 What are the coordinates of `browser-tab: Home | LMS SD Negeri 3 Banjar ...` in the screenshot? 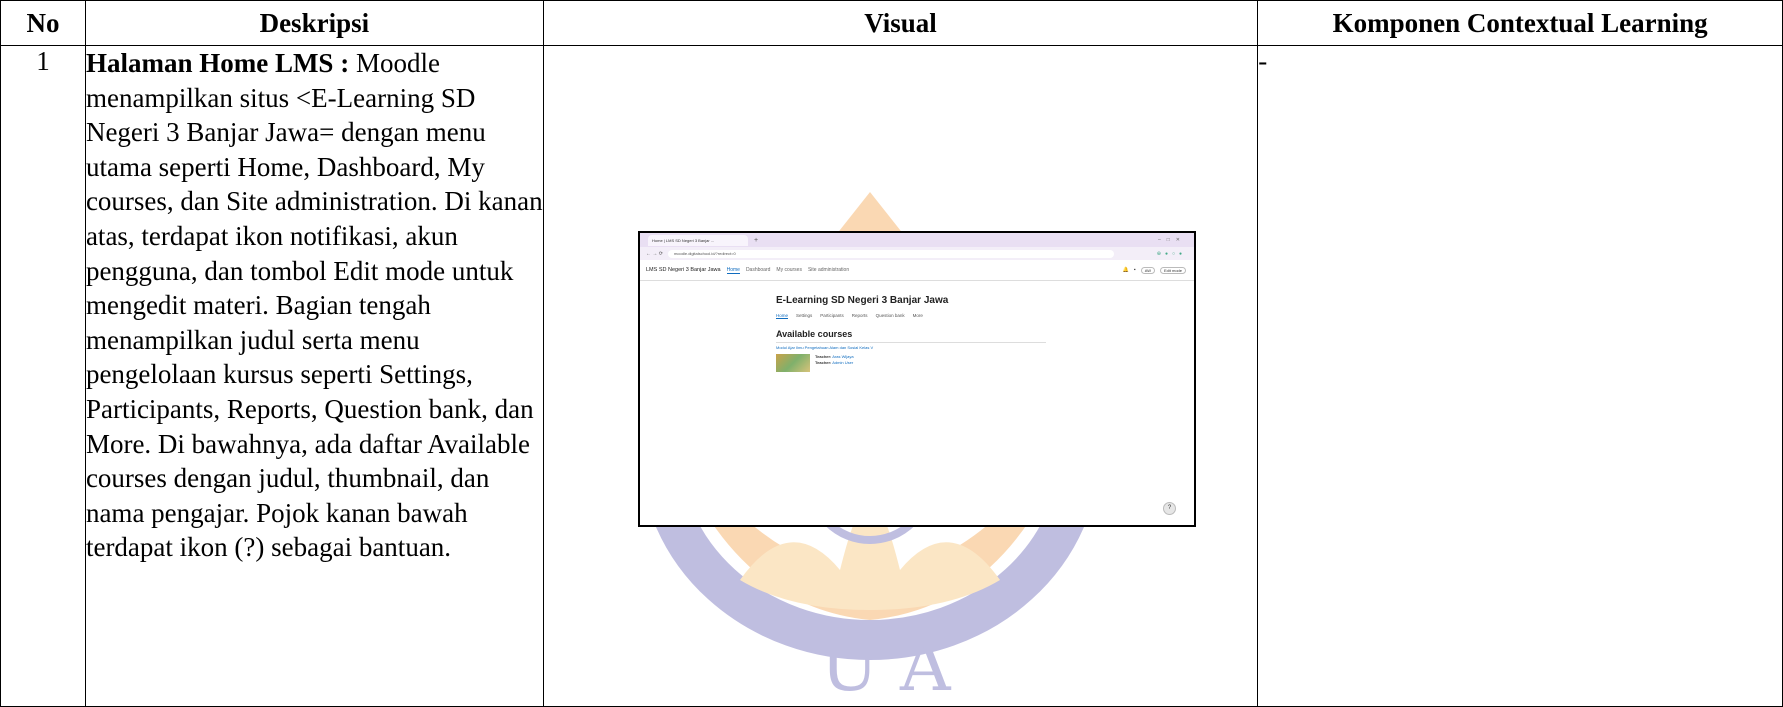 It's located at (698, 240).